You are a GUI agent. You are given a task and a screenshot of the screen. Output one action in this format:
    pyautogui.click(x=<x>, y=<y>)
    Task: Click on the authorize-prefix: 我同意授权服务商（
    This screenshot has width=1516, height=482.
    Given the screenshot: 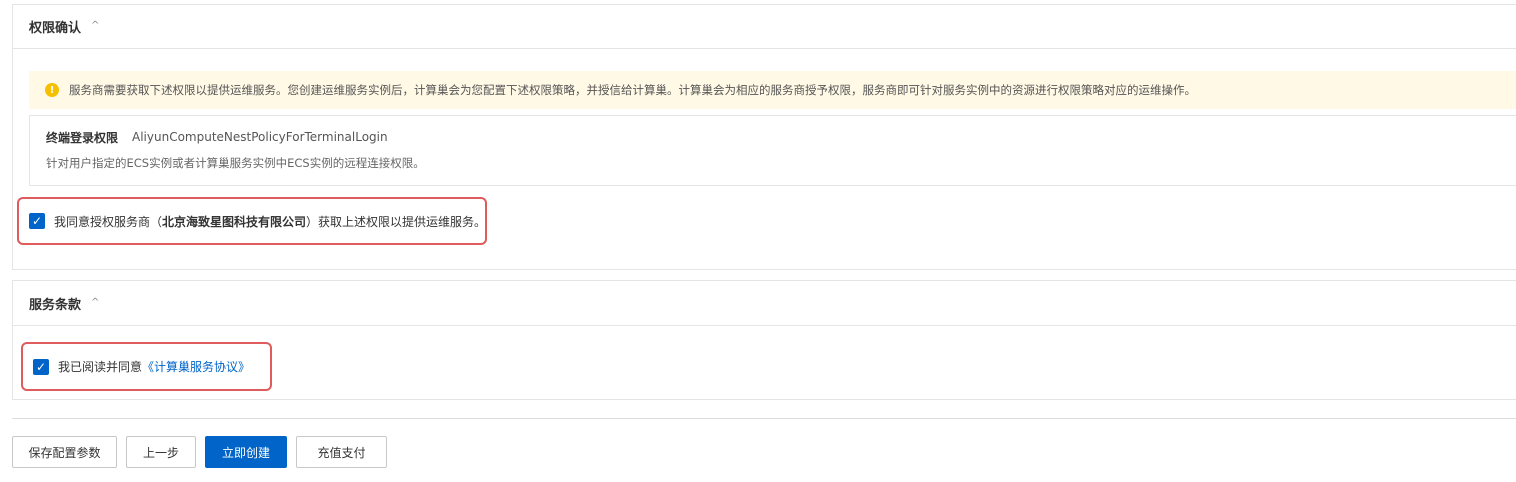 What is the action you would take?
    pyautogui.click(x=108, y=221)
    